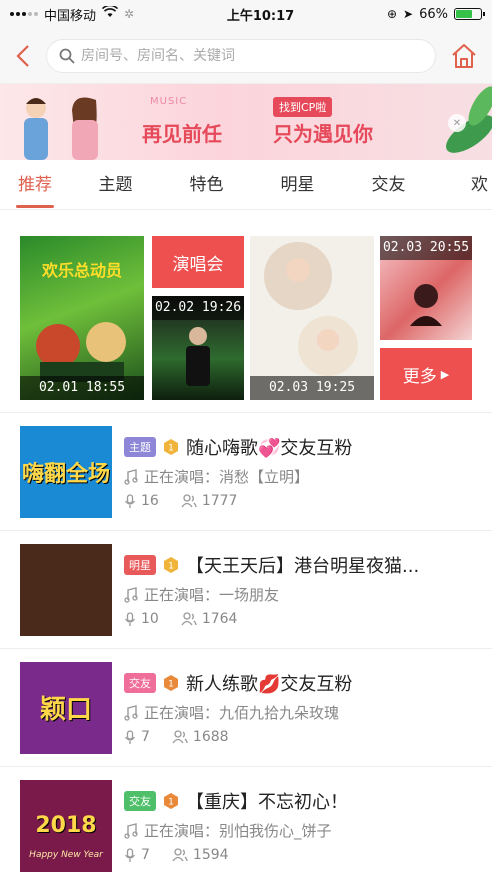 Image resolution: width=492 pixels, height=875 pixels. I want to click on room-row: 颖口 交友 1 新人练歌💋交友互粉 正在演唱： 九佰九拾九朵玫瑰 7 1688, so click(246, 708).